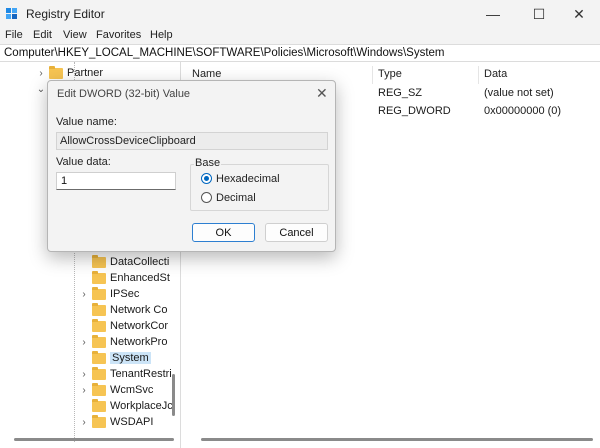 The height and width of the screenshot is (448, 600). I want to click on tree-item-expanded-parent: ⌄, so click(41, 89).